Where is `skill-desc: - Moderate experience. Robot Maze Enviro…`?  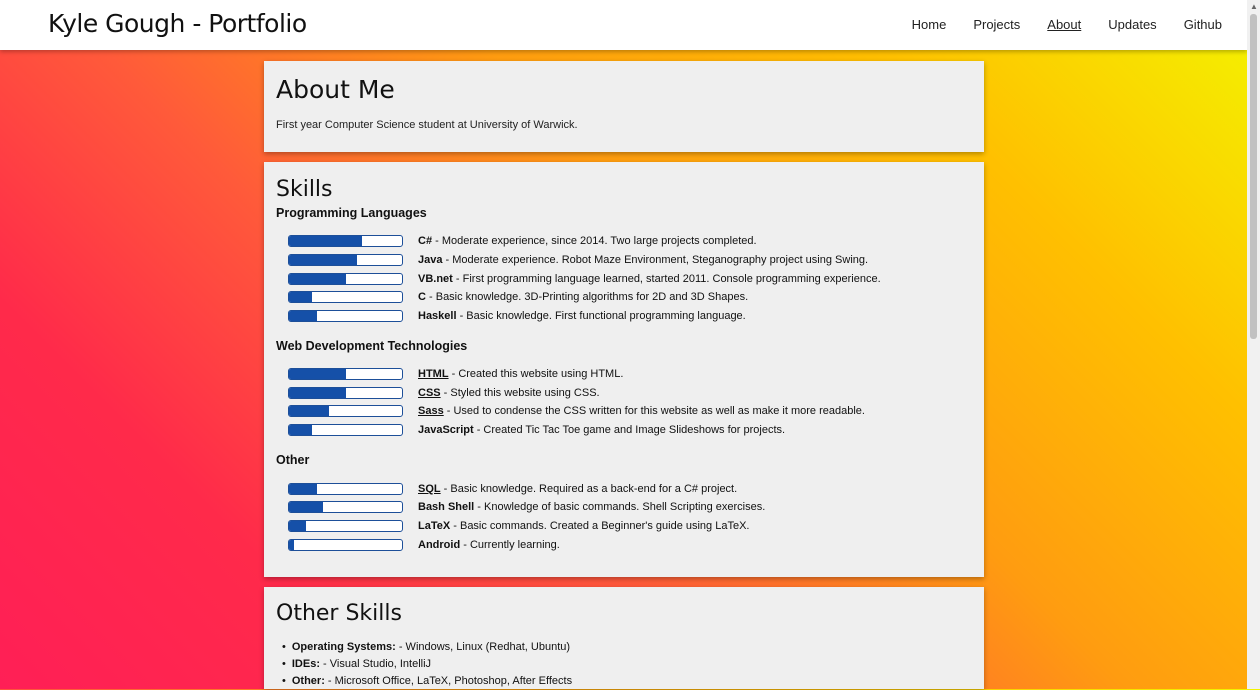
skill-desc: - Moderate experience. Robot Maze Enviro… is located at coordinates (655, 260).